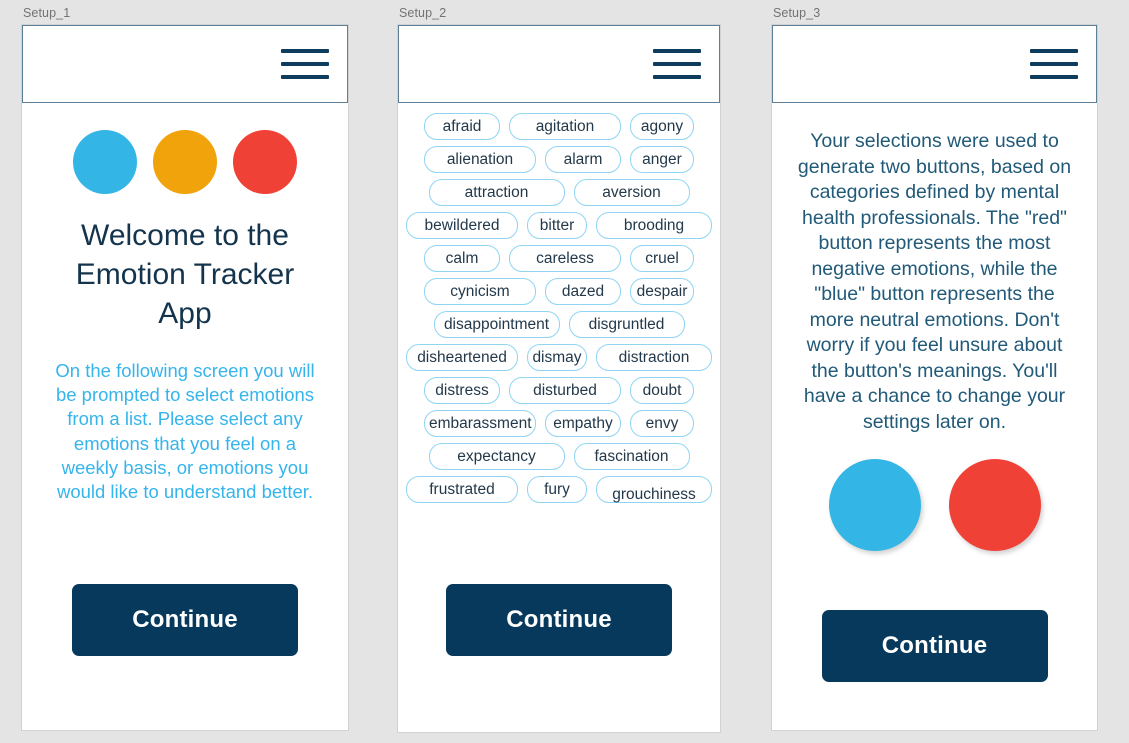 This screenshot has height=743, width=1129. Describe the element at coordinates (994, 505) in the screenshot. I see `red-emotion-button` at that location.